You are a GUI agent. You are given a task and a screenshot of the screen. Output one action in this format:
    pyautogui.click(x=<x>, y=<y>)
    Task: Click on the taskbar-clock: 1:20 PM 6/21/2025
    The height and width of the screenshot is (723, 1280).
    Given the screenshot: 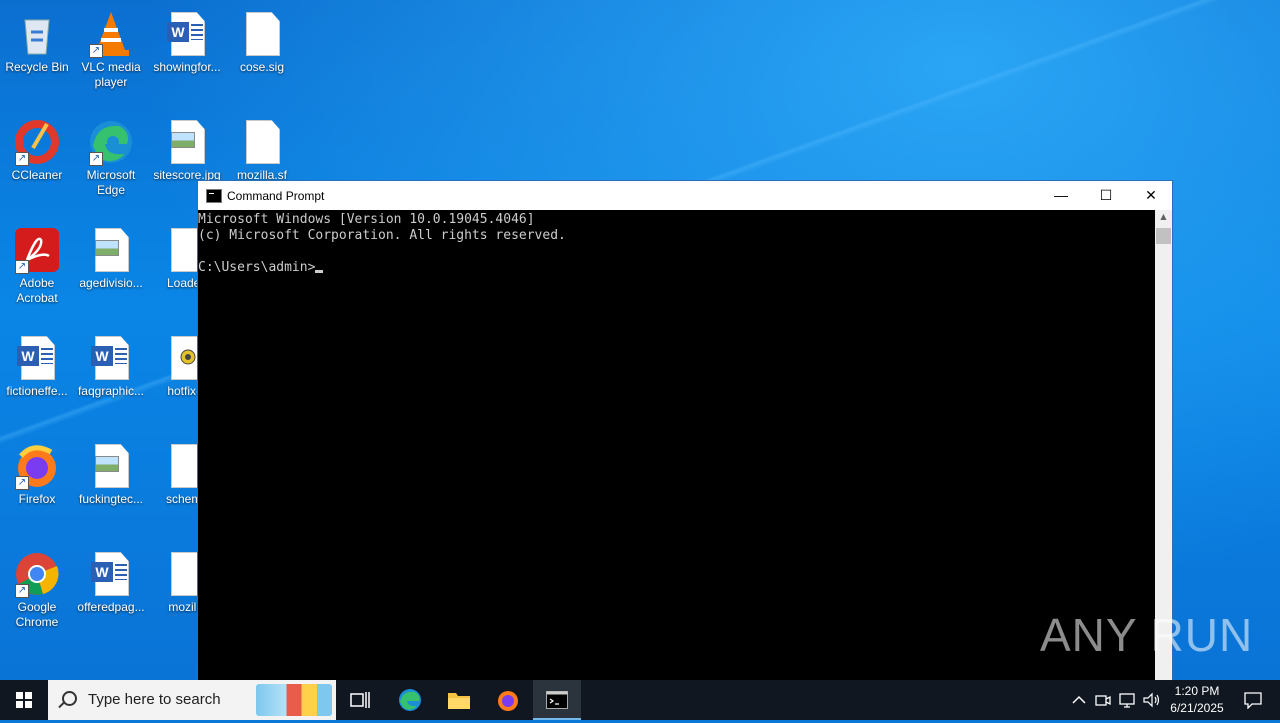 What is the action you would take?
    pyautogui.click(x=1197, y=701)
    